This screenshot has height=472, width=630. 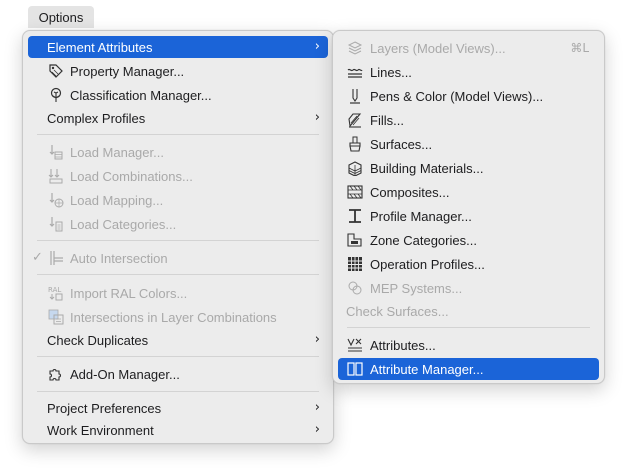 I want to click on load-mapping-icon, so click(x=56, y=200).